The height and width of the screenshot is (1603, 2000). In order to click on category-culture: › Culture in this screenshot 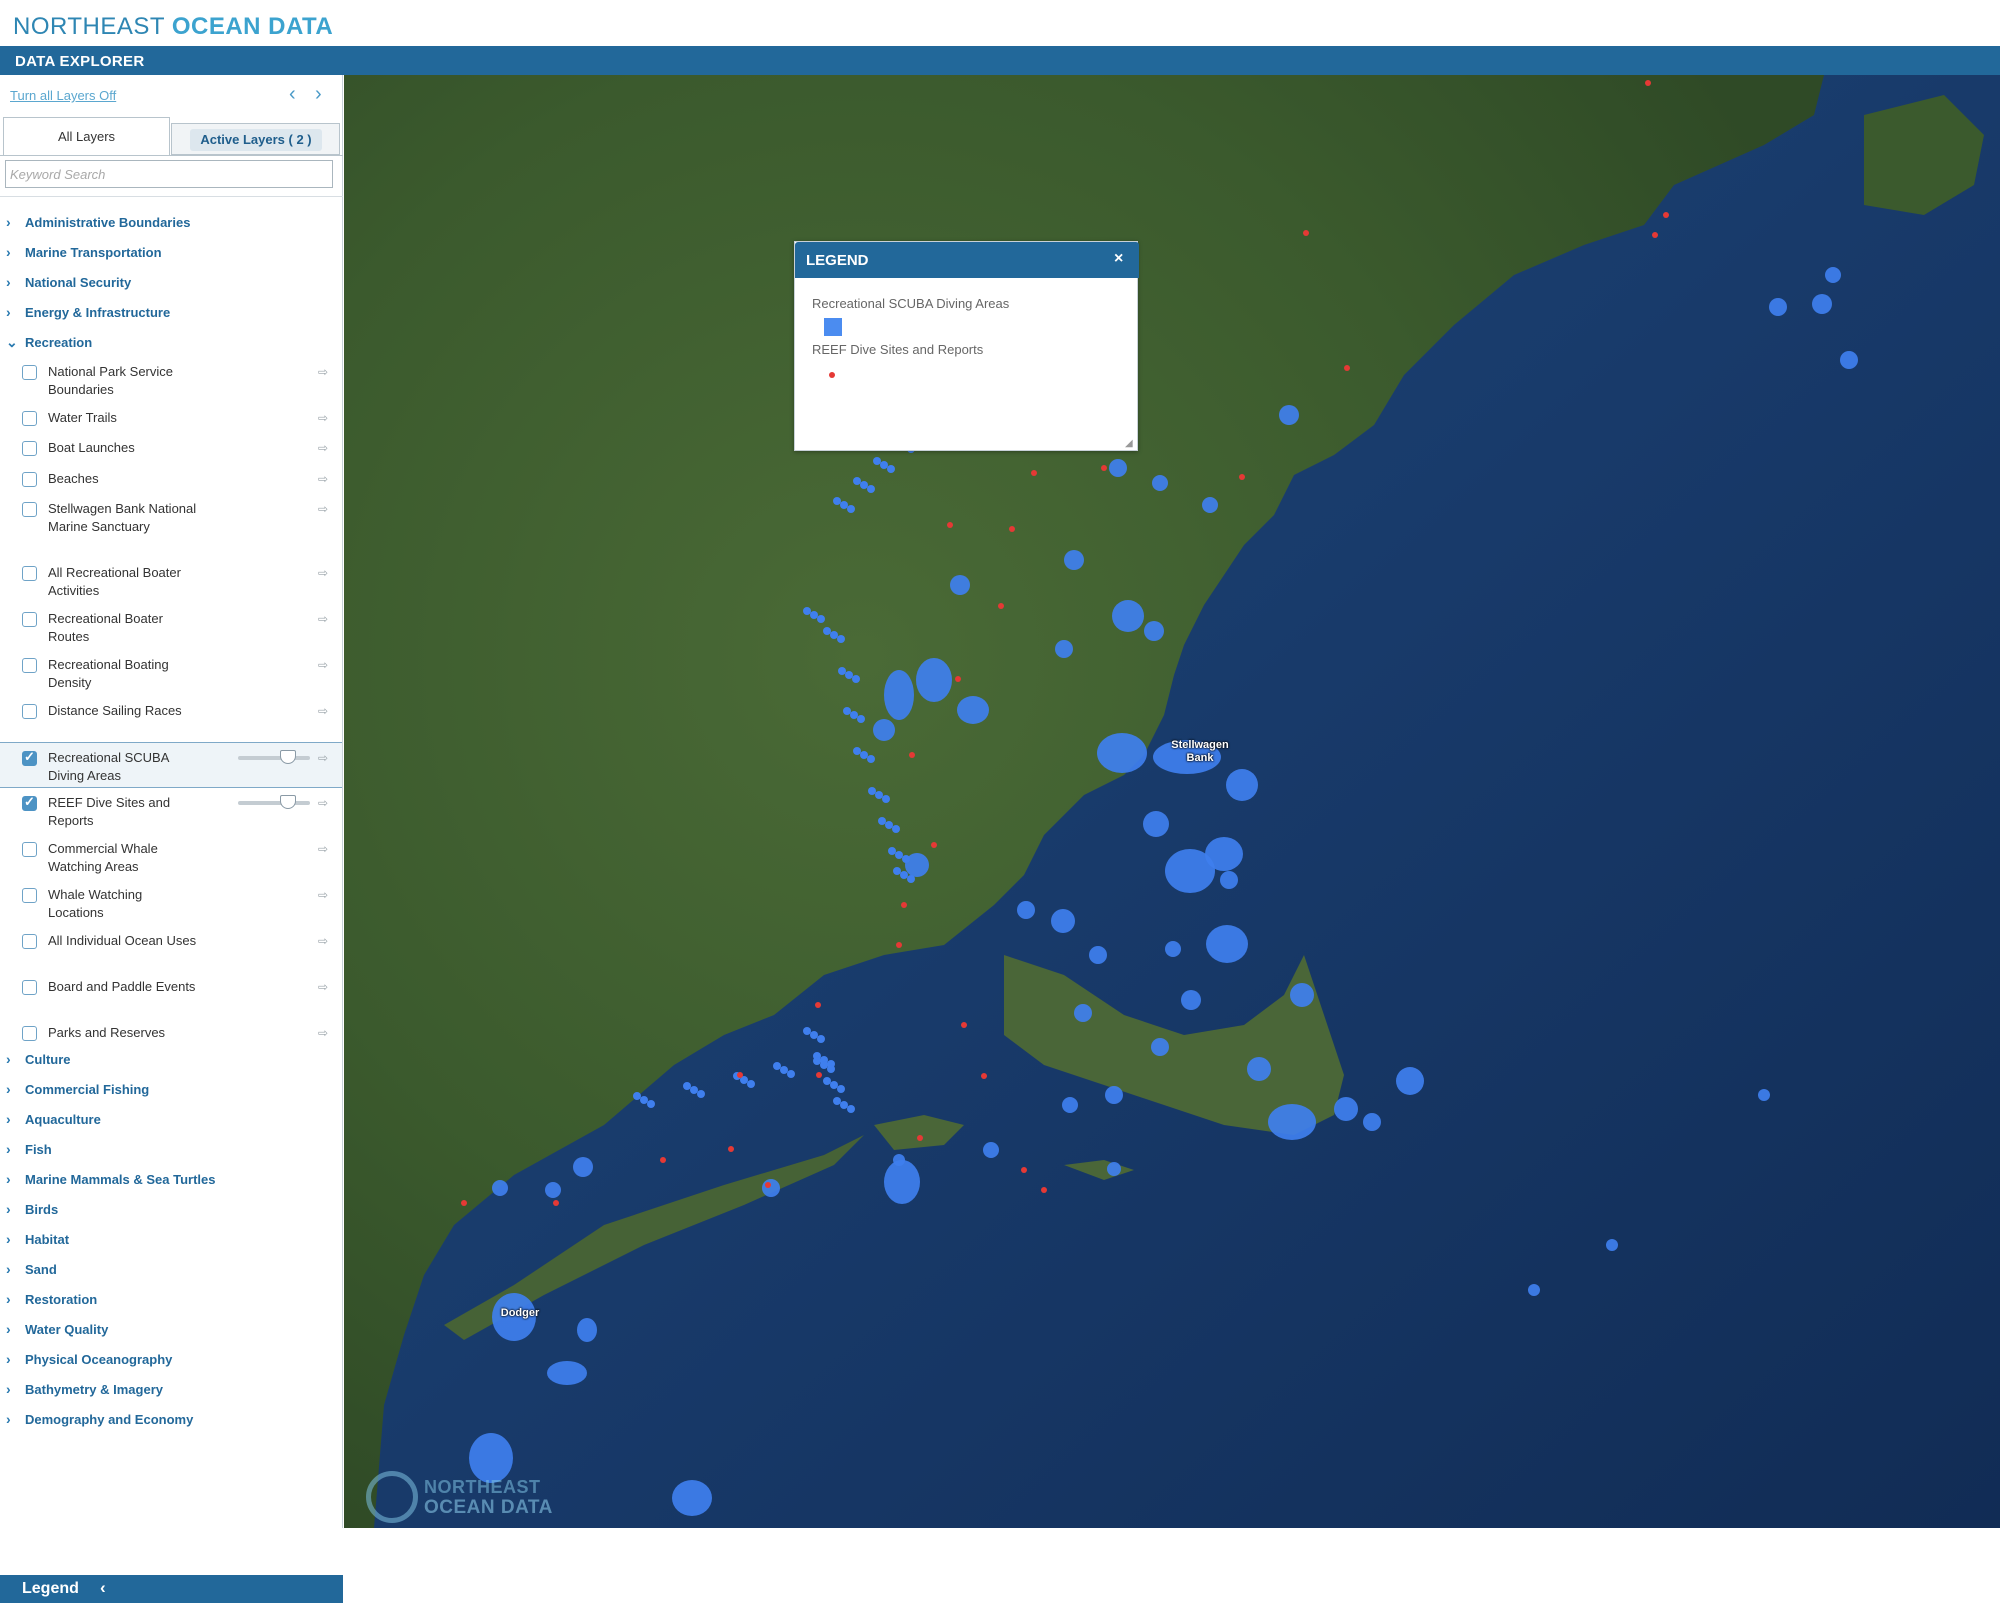, I will do `click(170, 1060)`.